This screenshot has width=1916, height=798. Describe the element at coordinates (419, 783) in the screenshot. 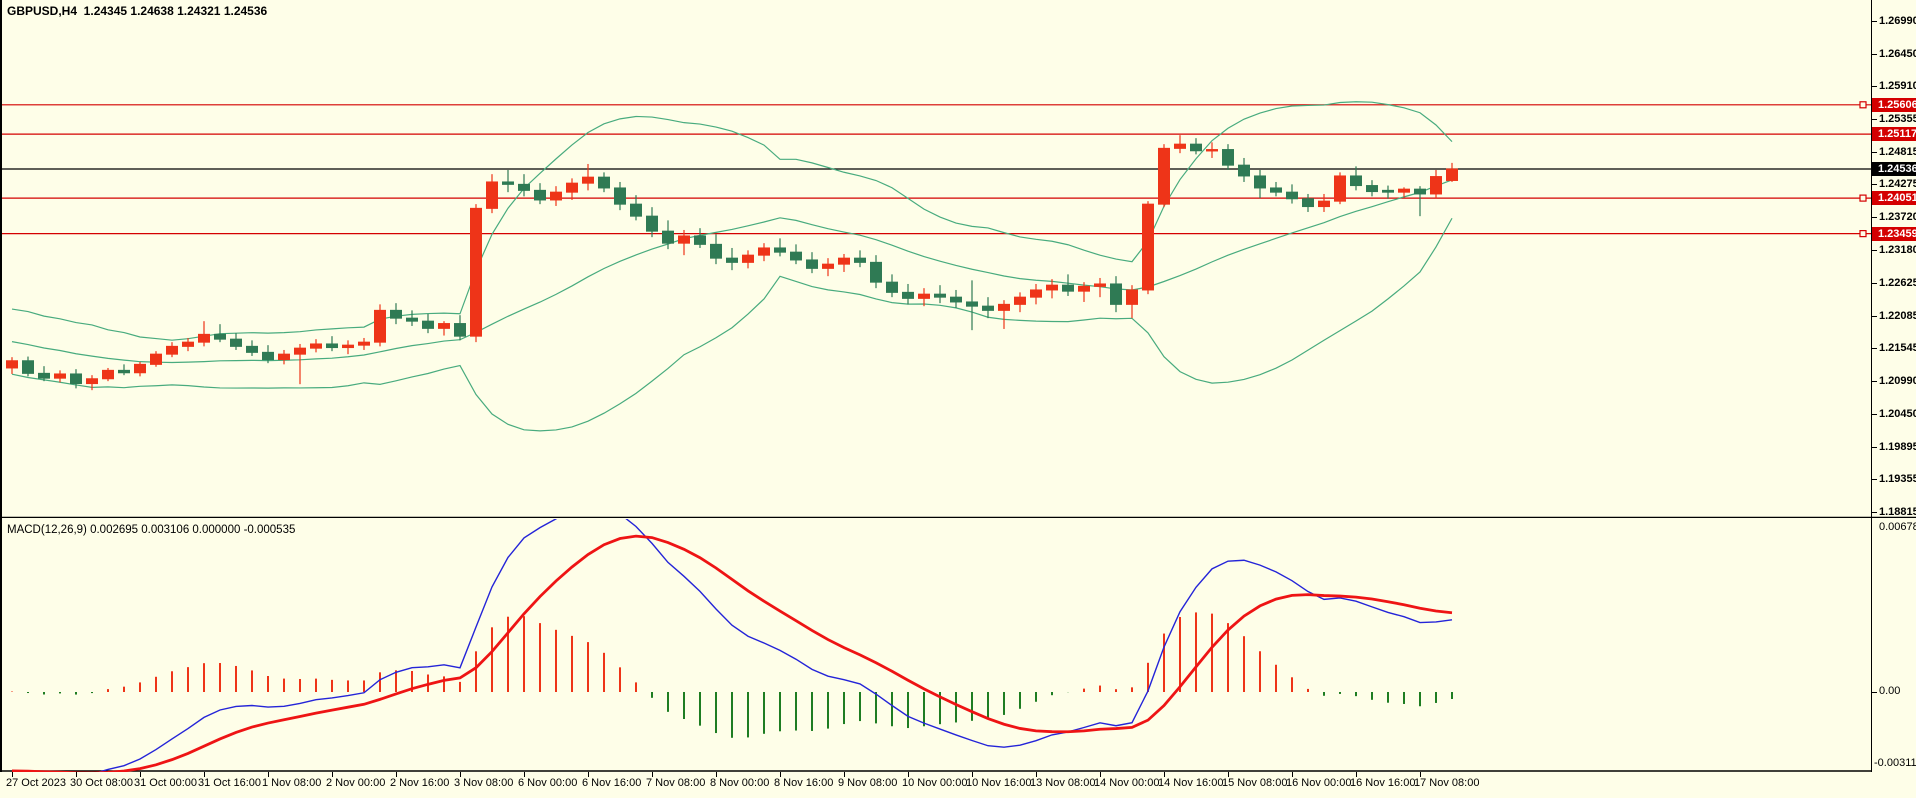

I see `time-axis-label: 2 Nov 16:00` at that location.